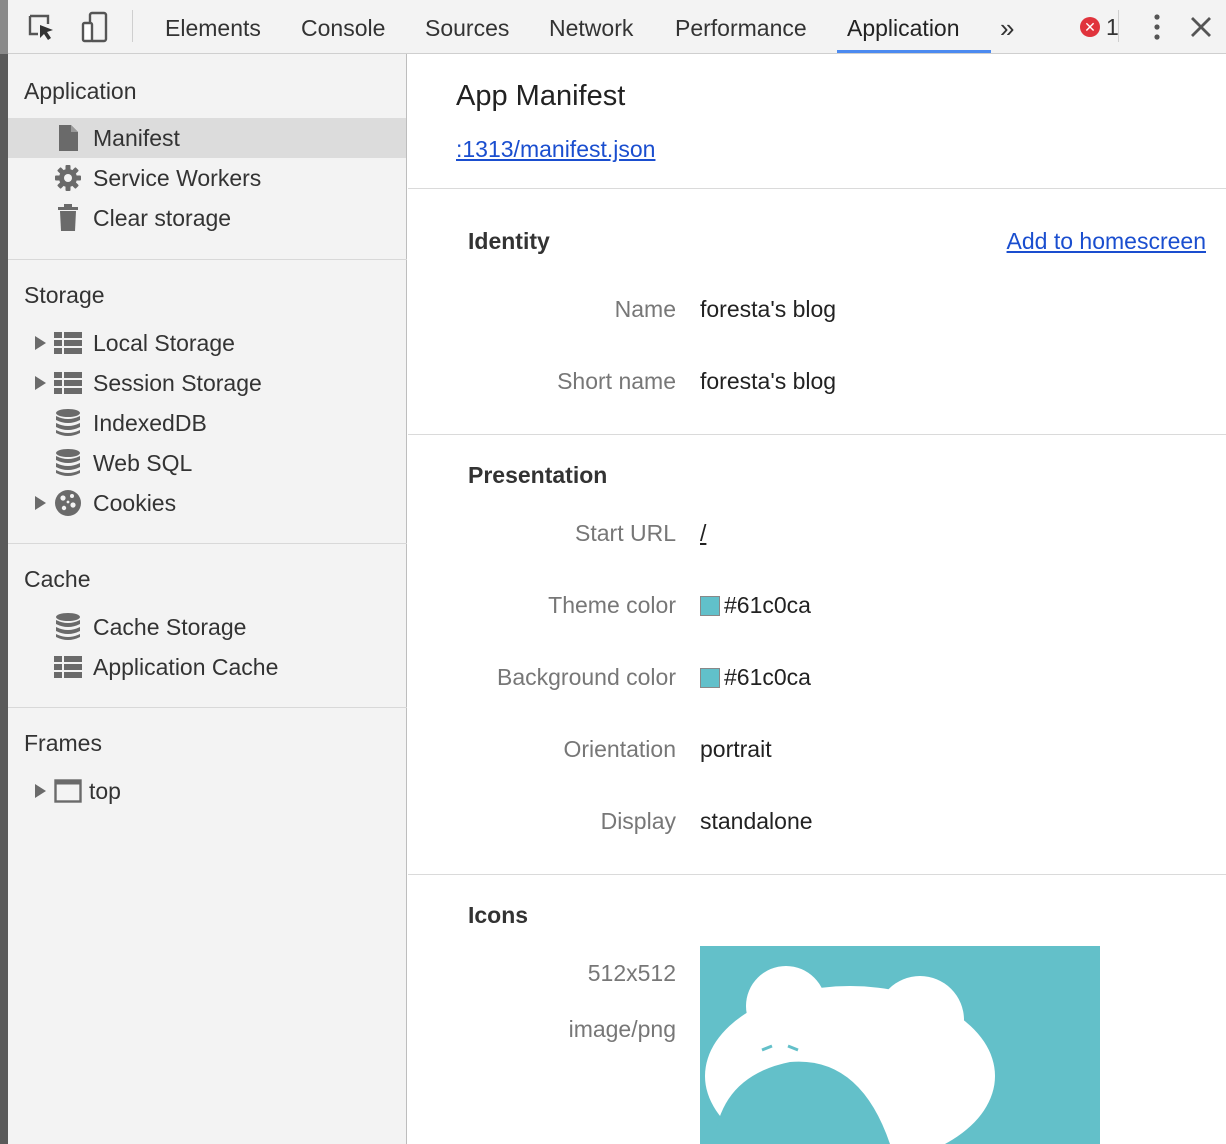 This screenshot has height=1144, width=1226. I want to click on sidebar-item-cookies: Cookies, so click(207, 503).